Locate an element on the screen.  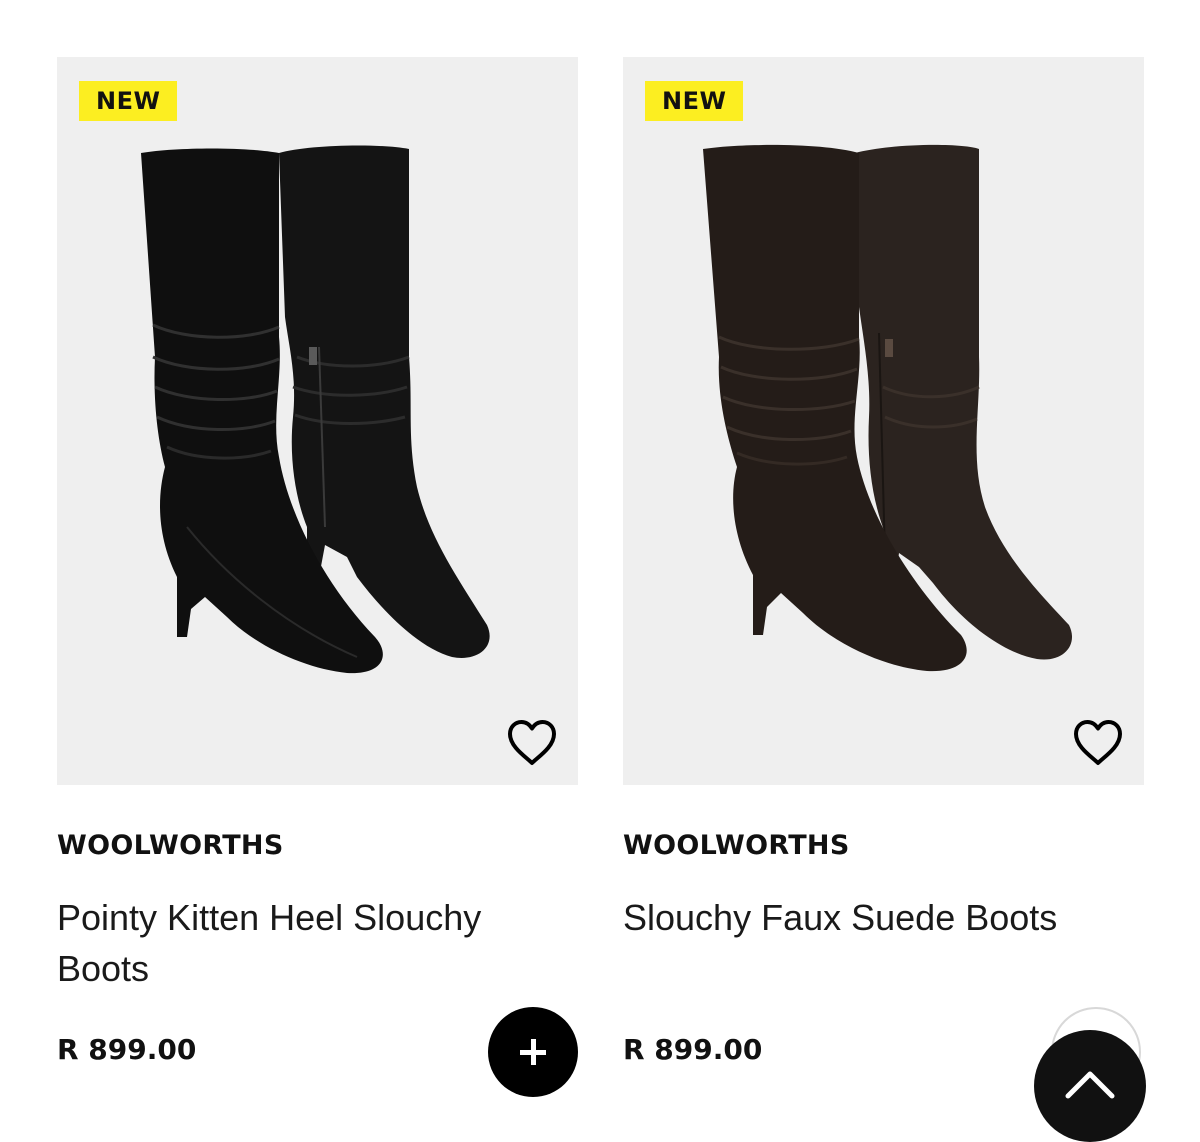
chevron-up-icon is located at coordinates (1090, 1085).